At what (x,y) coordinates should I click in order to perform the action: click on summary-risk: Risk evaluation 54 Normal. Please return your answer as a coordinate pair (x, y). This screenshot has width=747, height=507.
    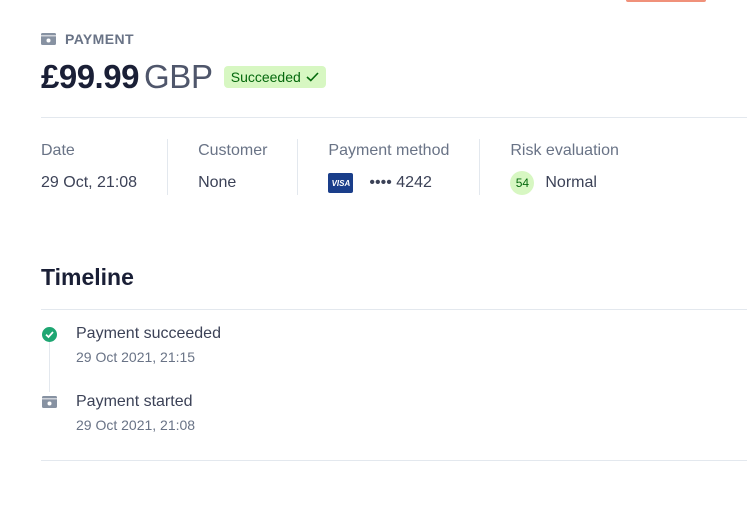
    Looking at the image, I should click on (564, 167).